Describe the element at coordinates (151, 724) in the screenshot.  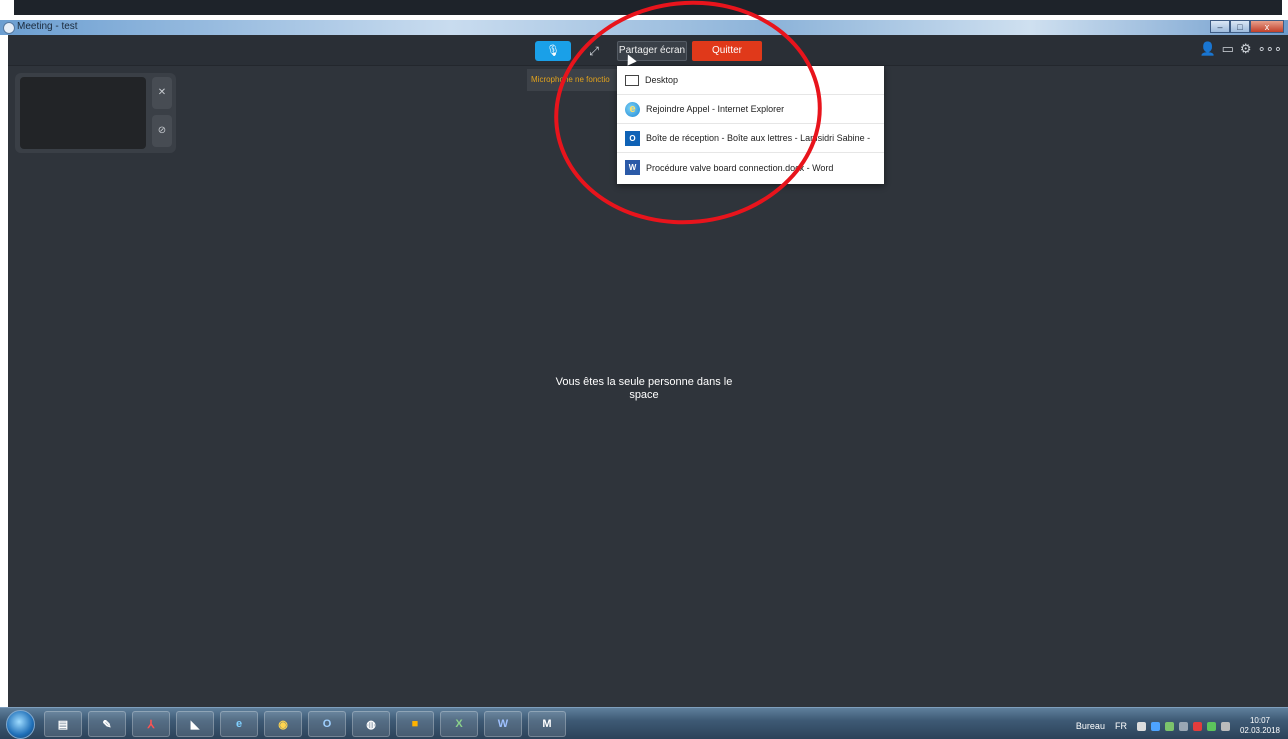
I see `pdf-icon: ⅄` at that location.